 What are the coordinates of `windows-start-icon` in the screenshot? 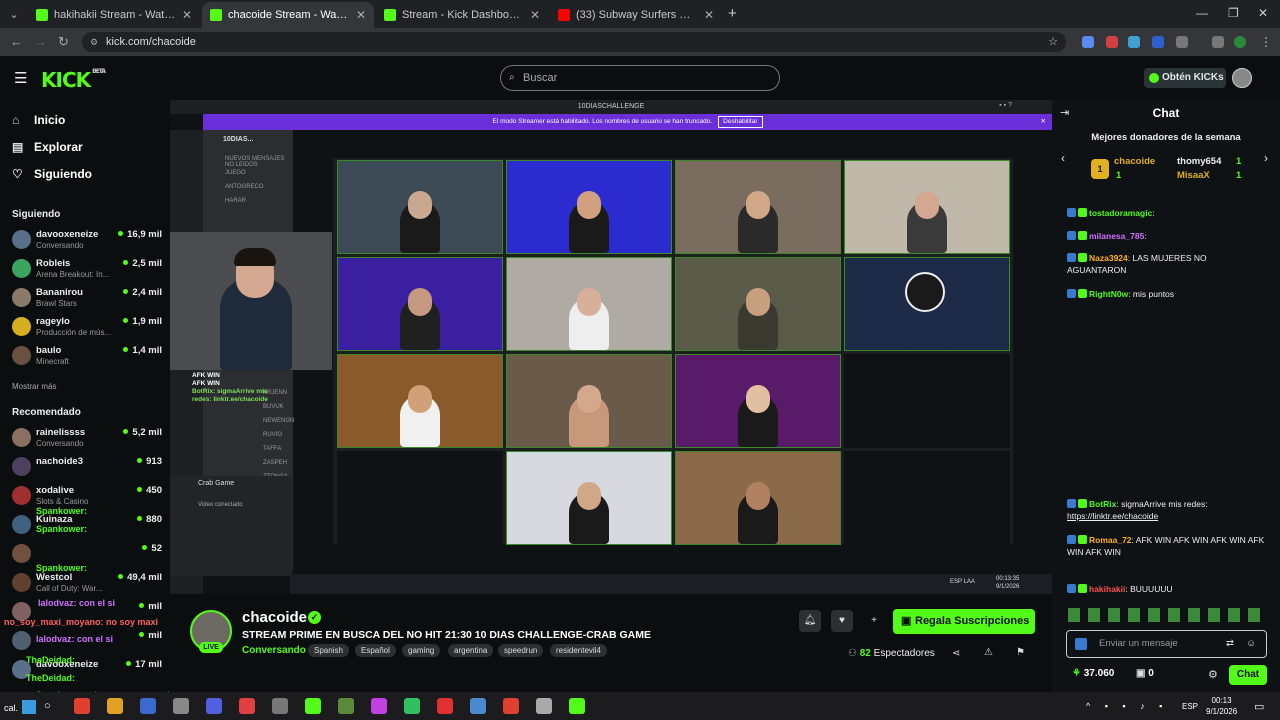 It's located at (29, 707).